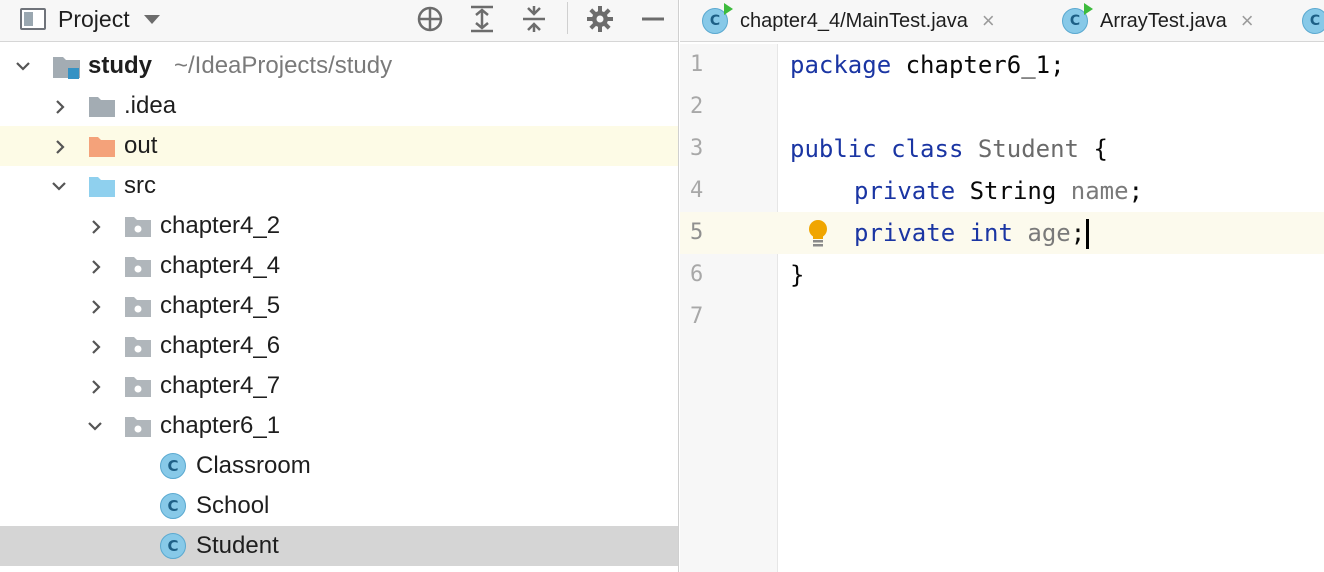 The height and width of the screenshot is (572, 1324). Describe the element at coordinates (534, 19) in the screenshot. I see `collapse-all-icon` at that location.